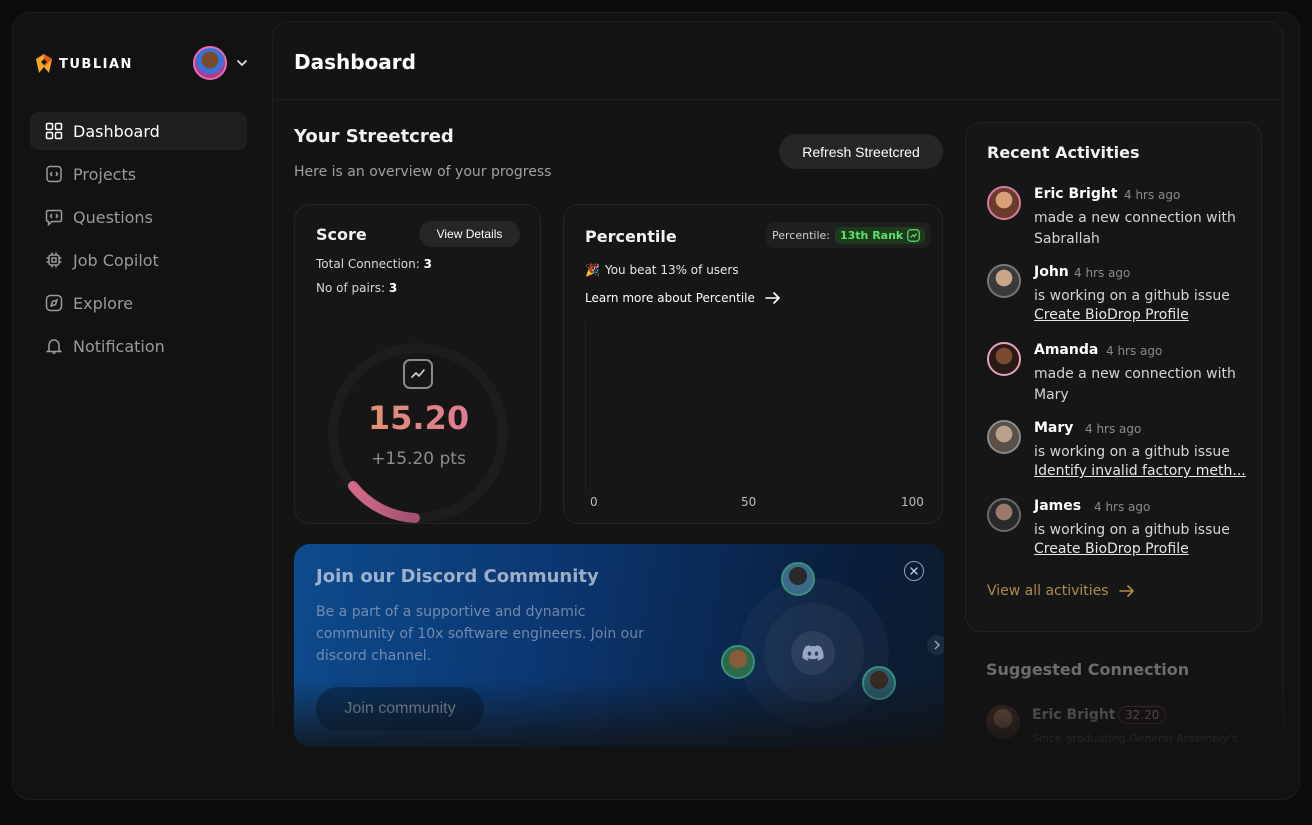  I want to click on suggested-name: Eric Bright, so click(1074, 715).